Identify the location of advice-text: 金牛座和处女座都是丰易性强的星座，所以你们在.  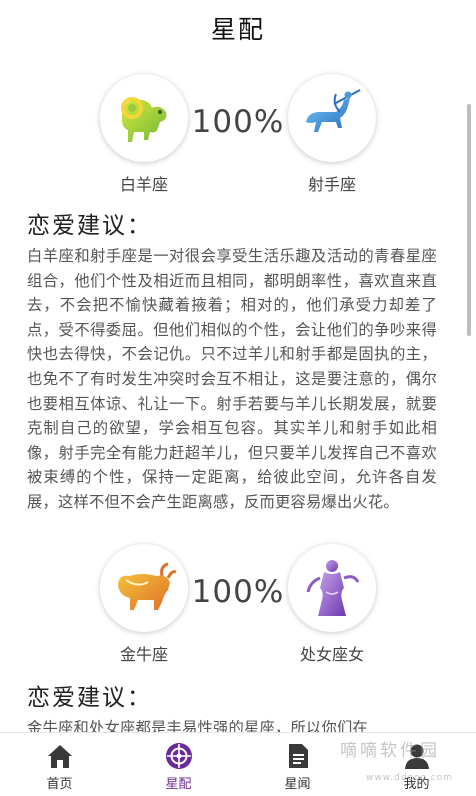
(197, 725).